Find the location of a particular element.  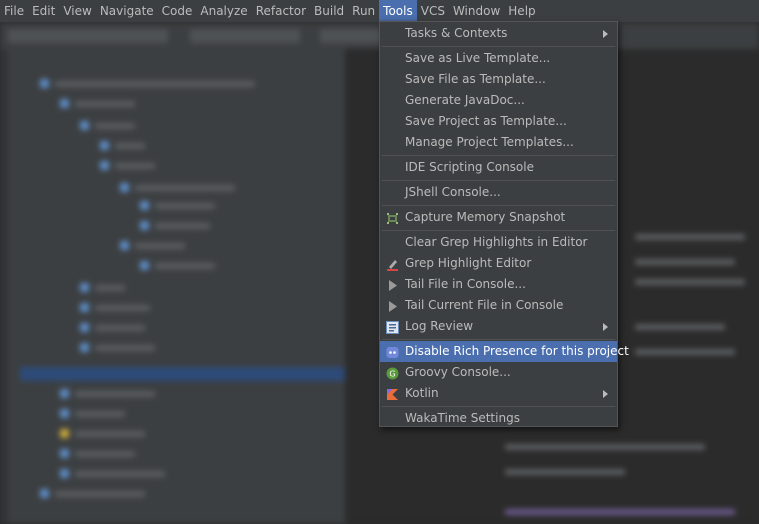

memory-snapshot-icon is located at coordinates (392, 217).